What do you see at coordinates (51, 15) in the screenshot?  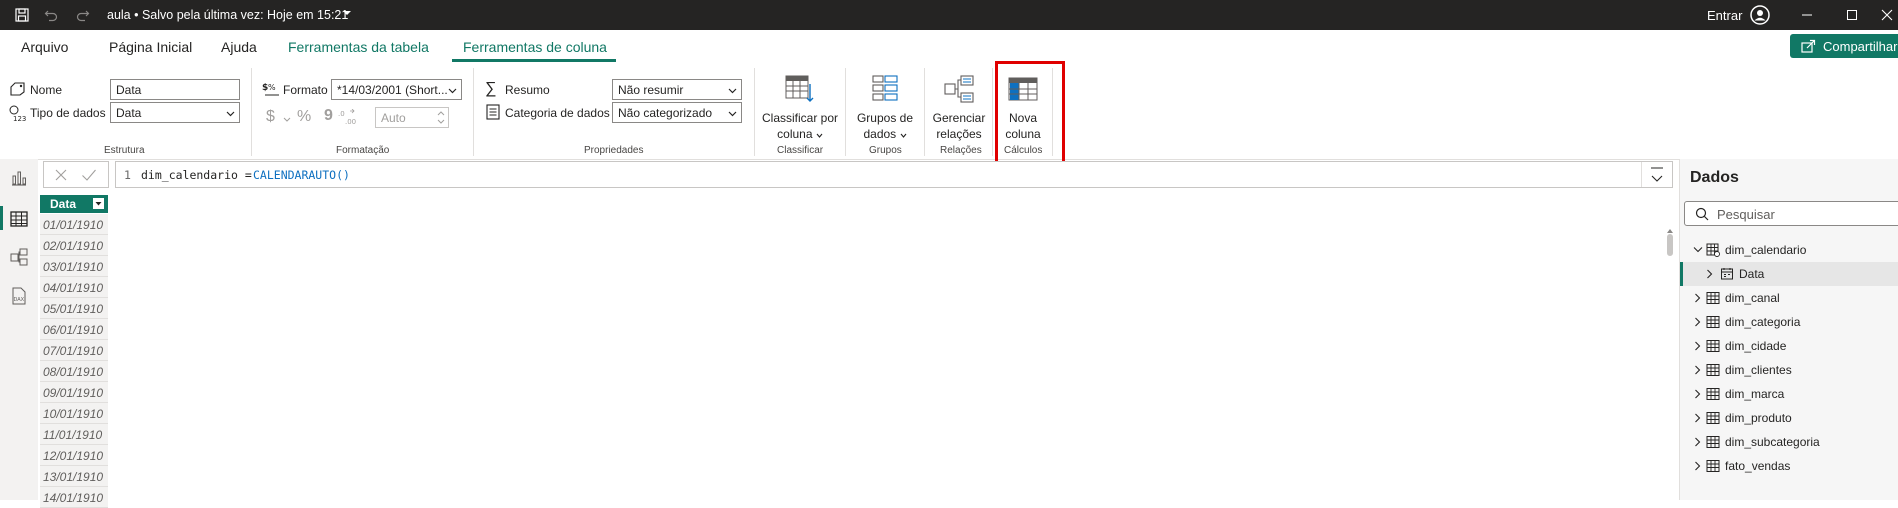 I see `undo-icon` at bounding box center [51, 15].